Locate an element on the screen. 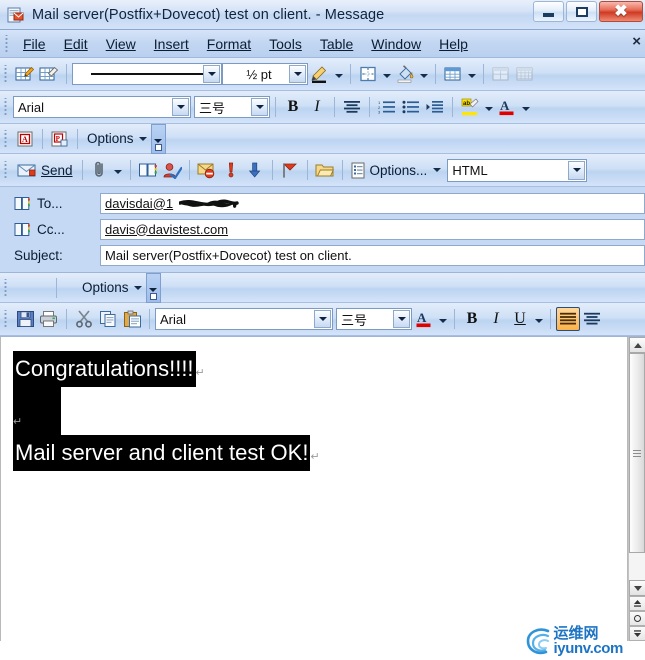 The image size is (645, 660). block-sender-icon is located at coordinates (207, 170).